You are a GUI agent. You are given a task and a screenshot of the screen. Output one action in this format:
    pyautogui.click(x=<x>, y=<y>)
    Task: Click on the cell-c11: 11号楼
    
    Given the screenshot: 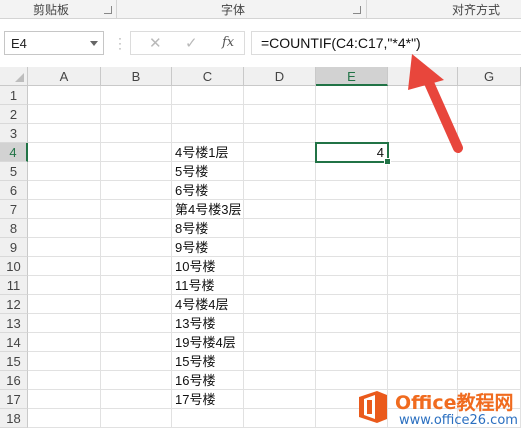 What is the action you would take?
    pyautogui.click(x=208, y=285)
    